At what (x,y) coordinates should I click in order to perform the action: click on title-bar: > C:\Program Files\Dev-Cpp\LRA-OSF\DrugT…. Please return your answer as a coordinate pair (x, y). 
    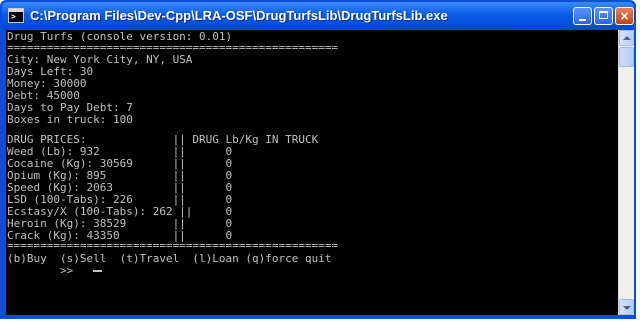
    Looking at the image, I should click on (318, 16).